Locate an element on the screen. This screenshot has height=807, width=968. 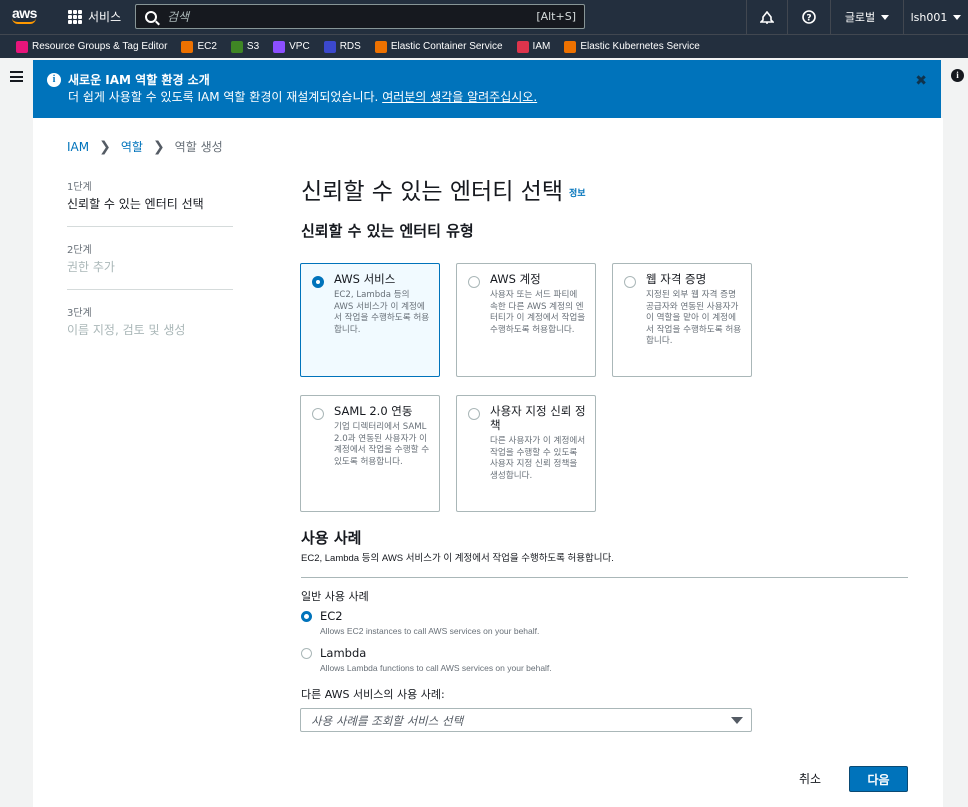
caret-down-icon is located at coordinates (737, 720).